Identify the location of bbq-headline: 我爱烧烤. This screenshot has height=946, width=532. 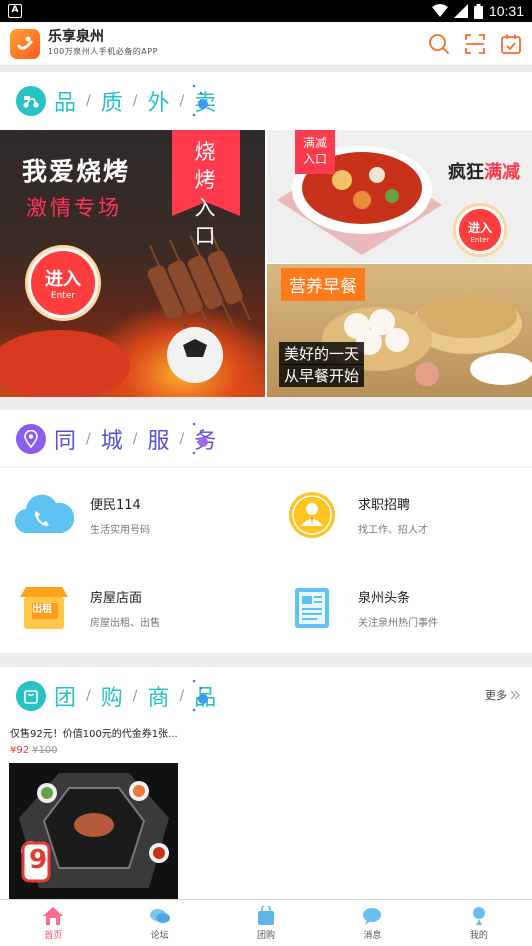
(76, 171).